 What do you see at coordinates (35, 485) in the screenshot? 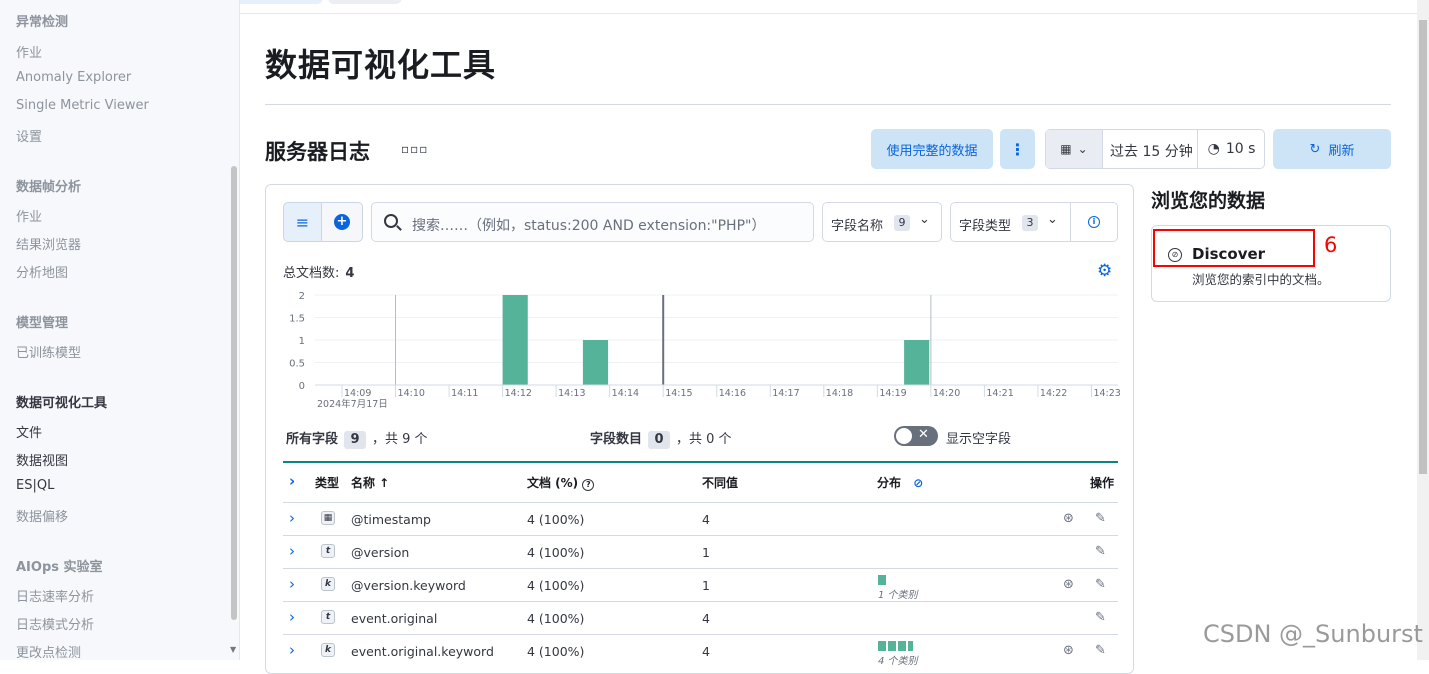
I see `sidebar-item-14: ES|QL` at bounding box center [35, 485].